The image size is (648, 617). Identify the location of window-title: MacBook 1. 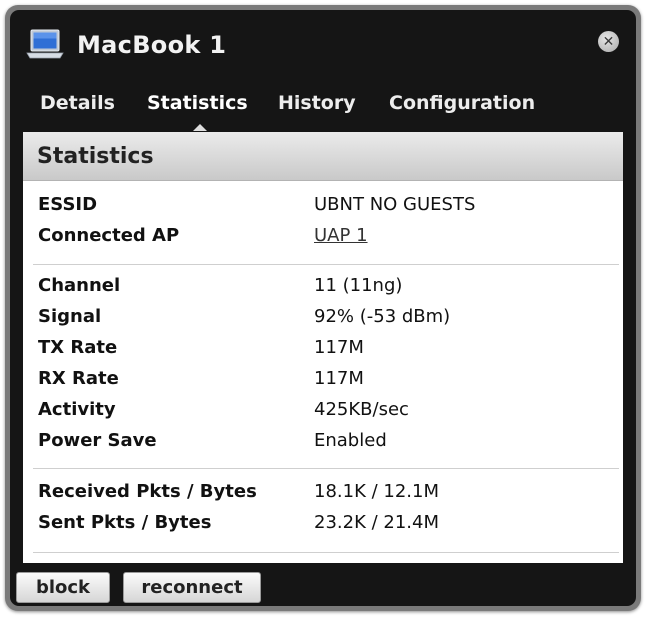
(152, 45).